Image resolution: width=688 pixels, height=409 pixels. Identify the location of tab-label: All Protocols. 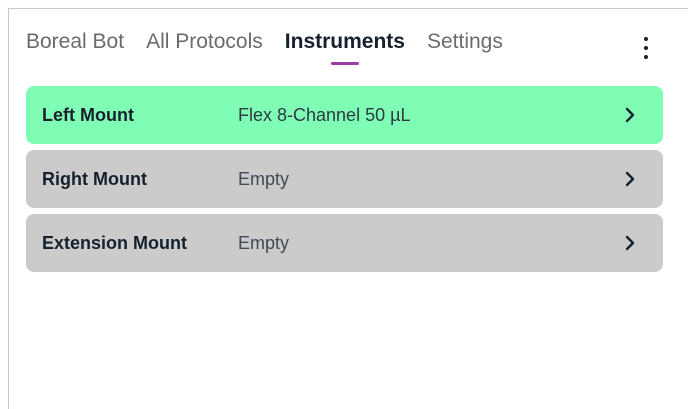
(204, 41).